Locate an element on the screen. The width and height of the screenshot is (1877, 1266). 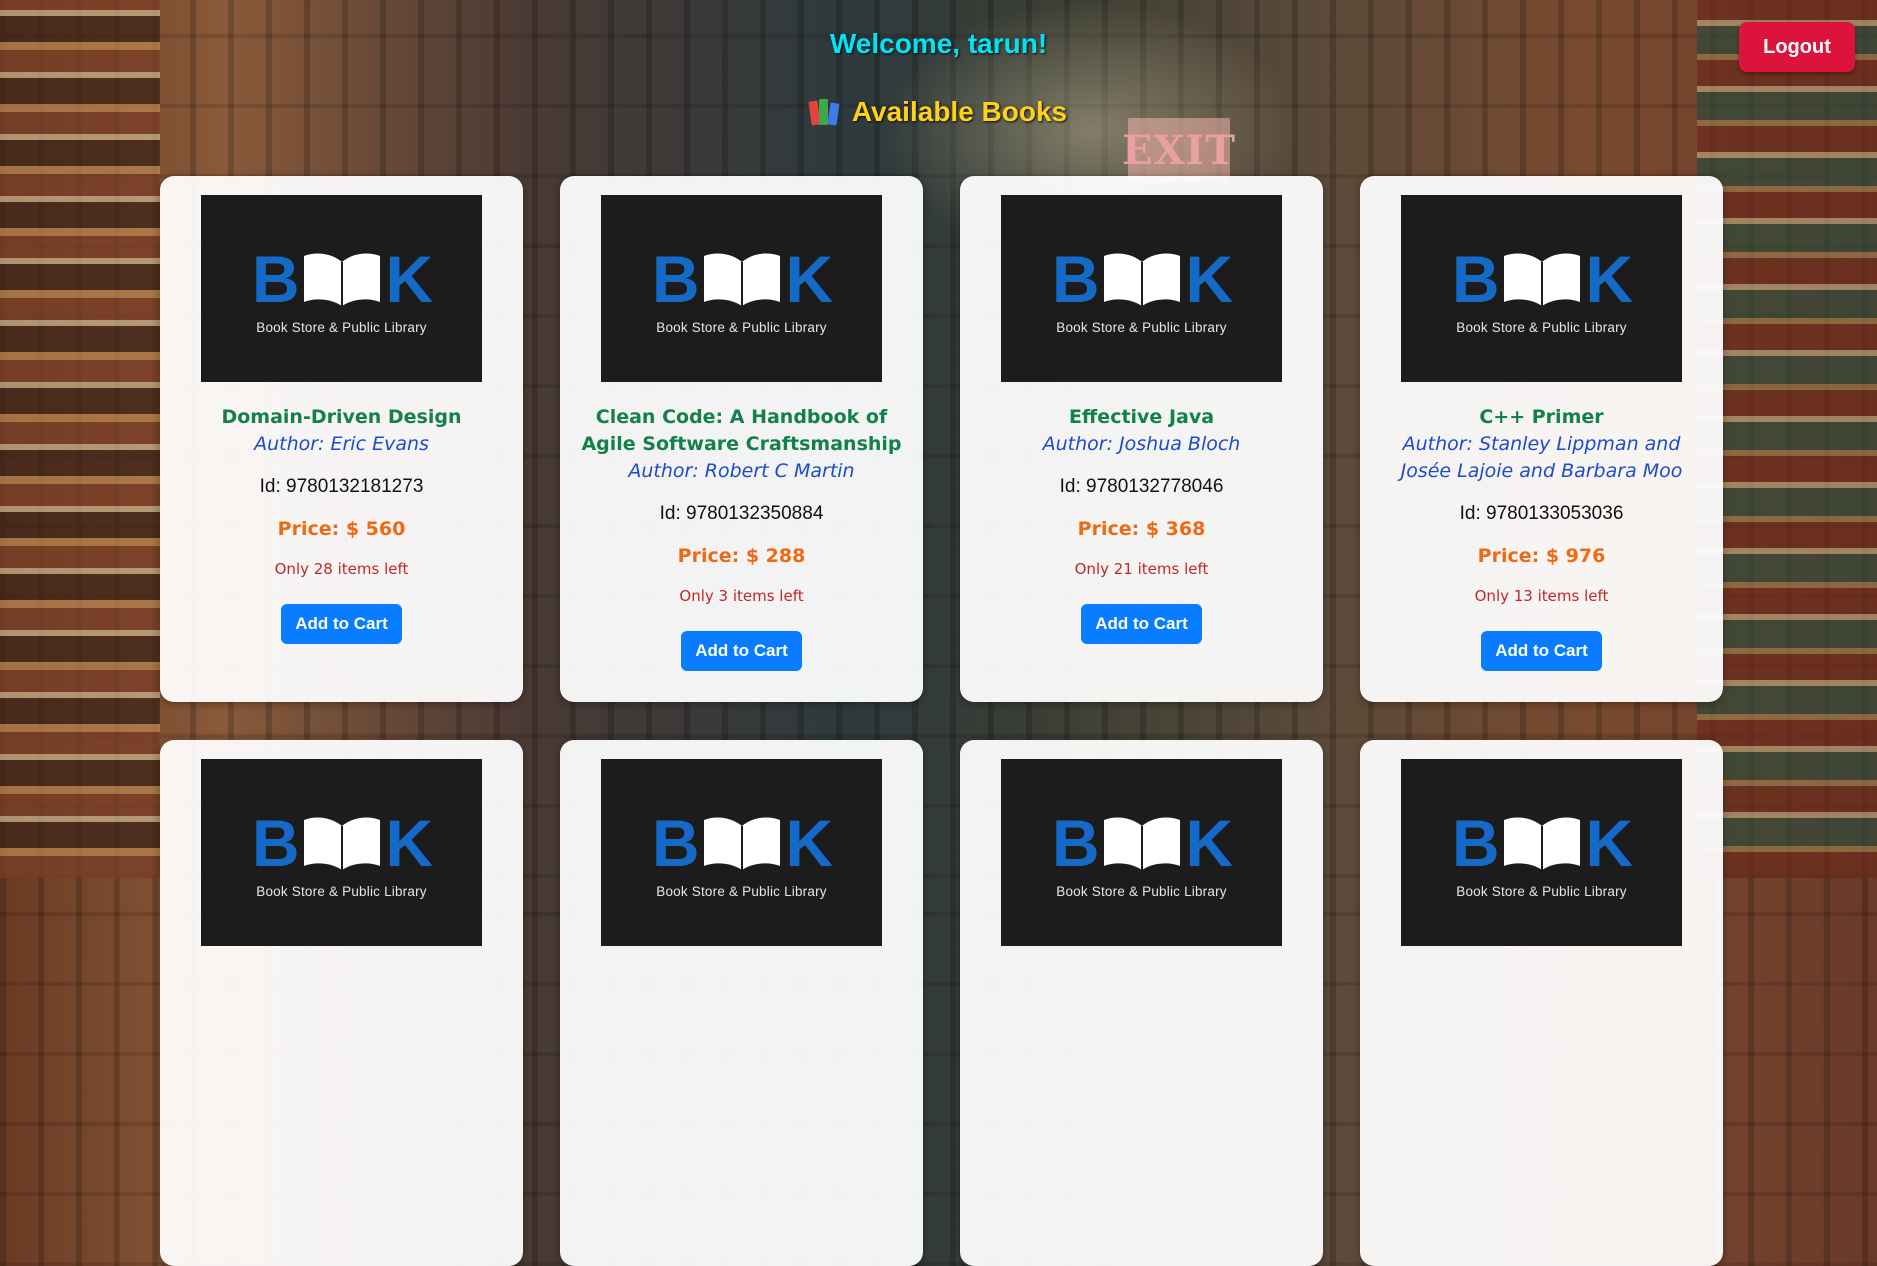
page-title-text: Available Books is located at coordinates (959, 111).